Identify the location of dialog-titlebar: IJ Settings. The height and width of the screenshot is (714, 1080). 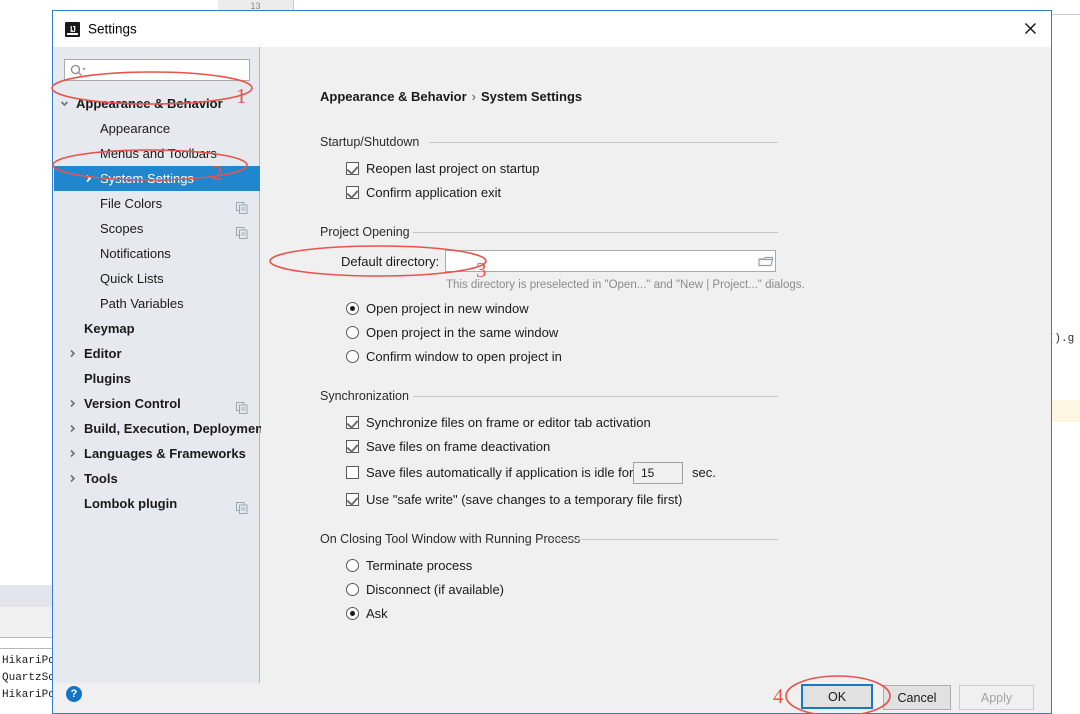
(552, 29).